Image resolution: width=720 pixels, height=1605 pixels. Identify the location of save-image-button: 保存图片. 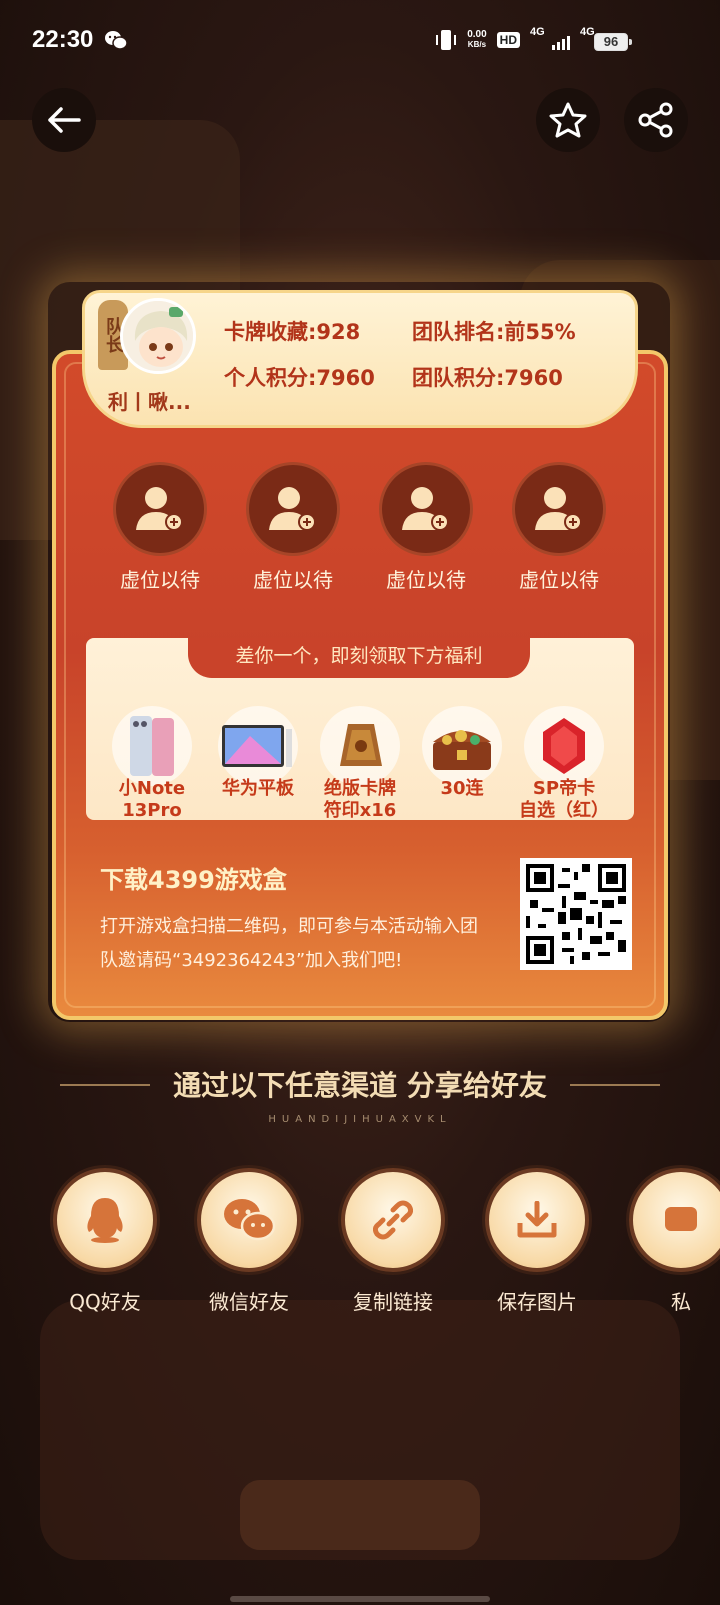
(537, 1241).